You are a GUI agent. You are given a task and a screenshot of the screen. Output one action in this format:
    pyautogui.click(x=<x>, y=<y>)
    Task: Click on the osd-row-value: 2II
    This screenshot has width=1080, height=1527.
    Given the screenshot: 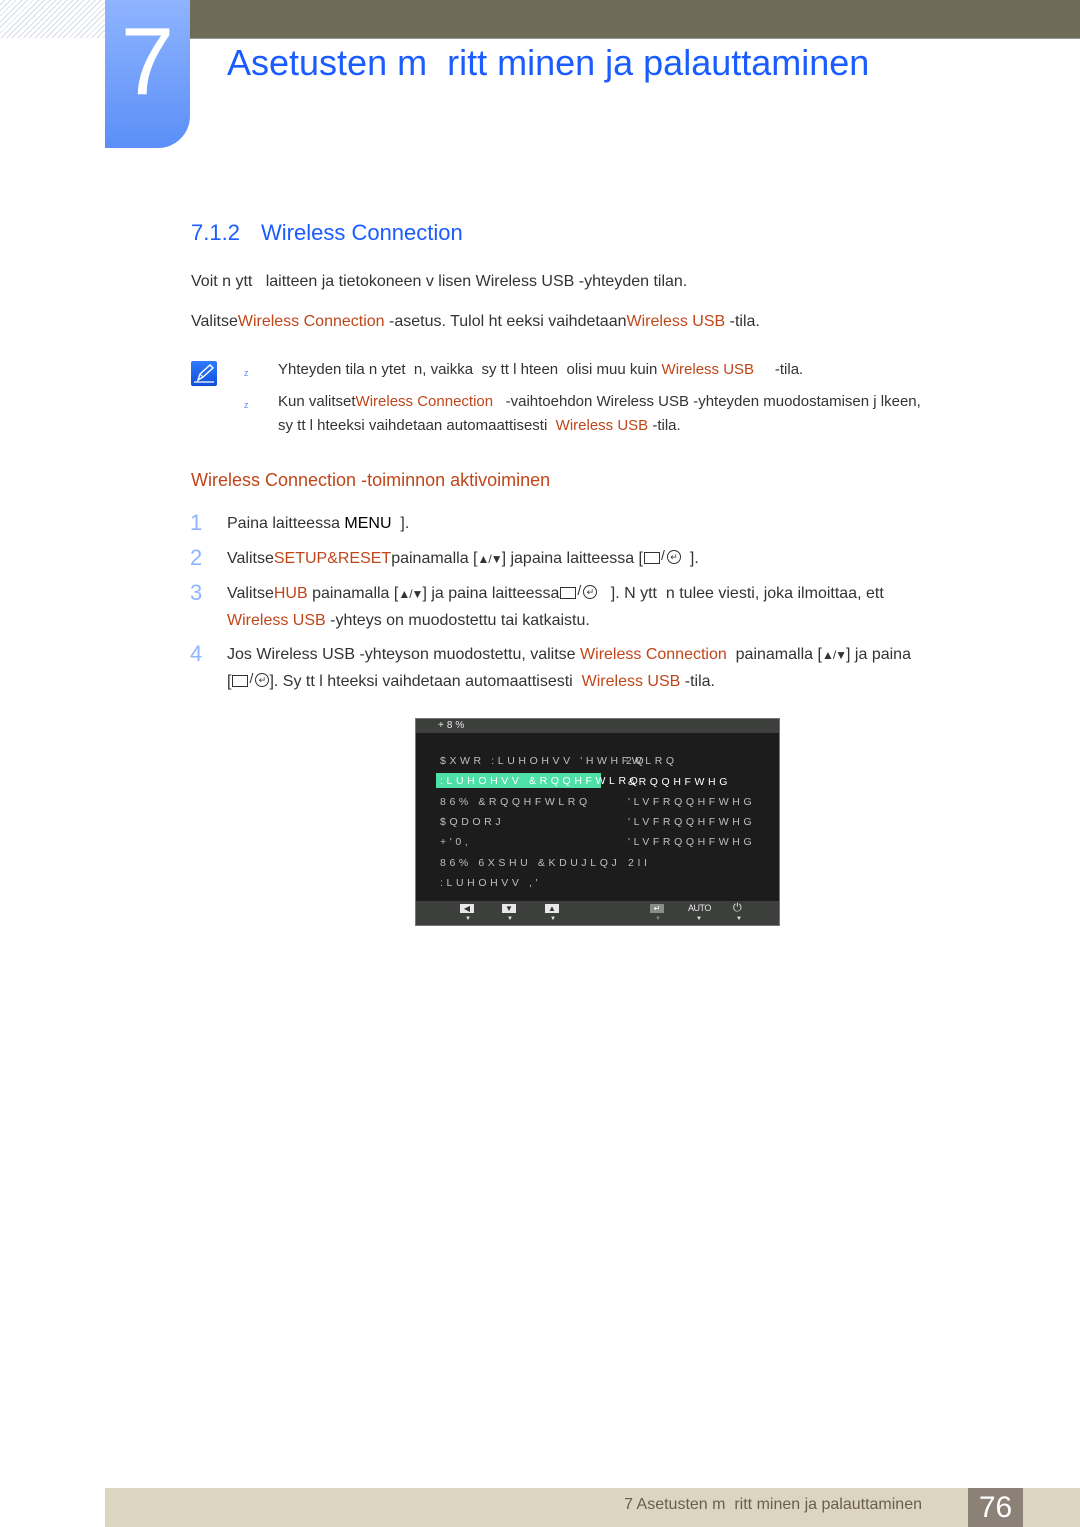 What is the action you would take?
    pyautogui.click(x=639, y=863)
    